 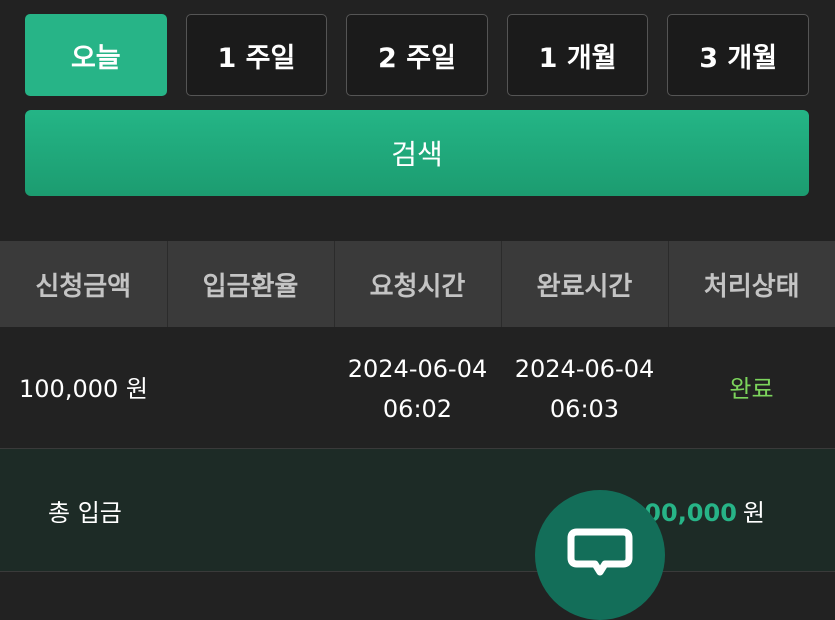 What do you see at coordinates (584, 389) in the screenshot?
I see `cell-complete-time: 2024-06-04 06:03` at bounding box center [584, 389].